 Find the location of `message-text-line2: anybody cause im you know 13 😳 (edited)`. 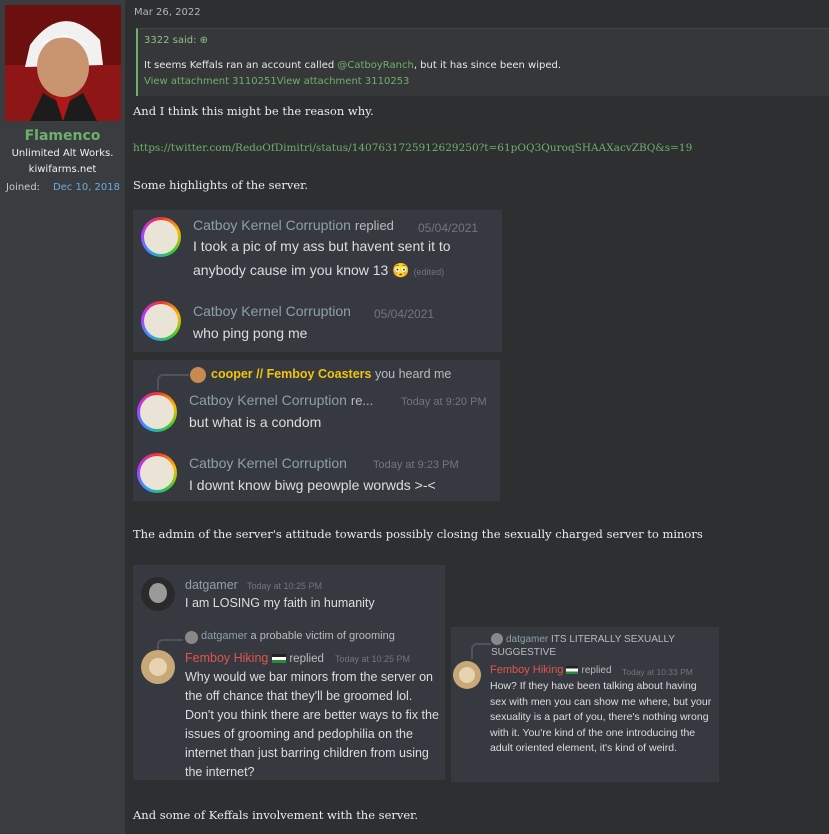

message-text-line2: anybody cause im you know 13 😳 (edited) is located at coordinates (318, 270).